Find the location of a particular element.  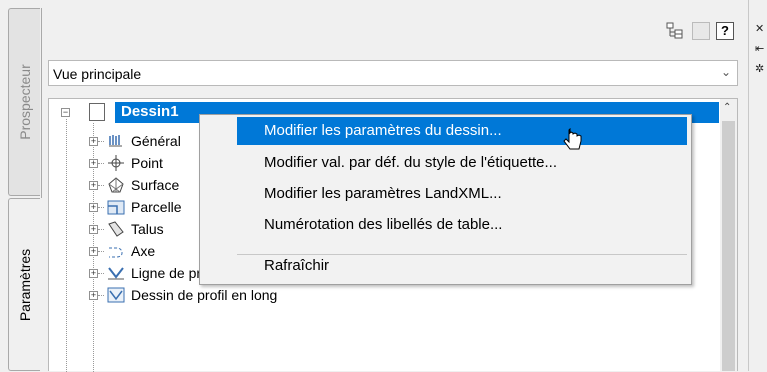

tree-item-profile-view: + Dessin de profil en long is located at coordinates (359, 295).